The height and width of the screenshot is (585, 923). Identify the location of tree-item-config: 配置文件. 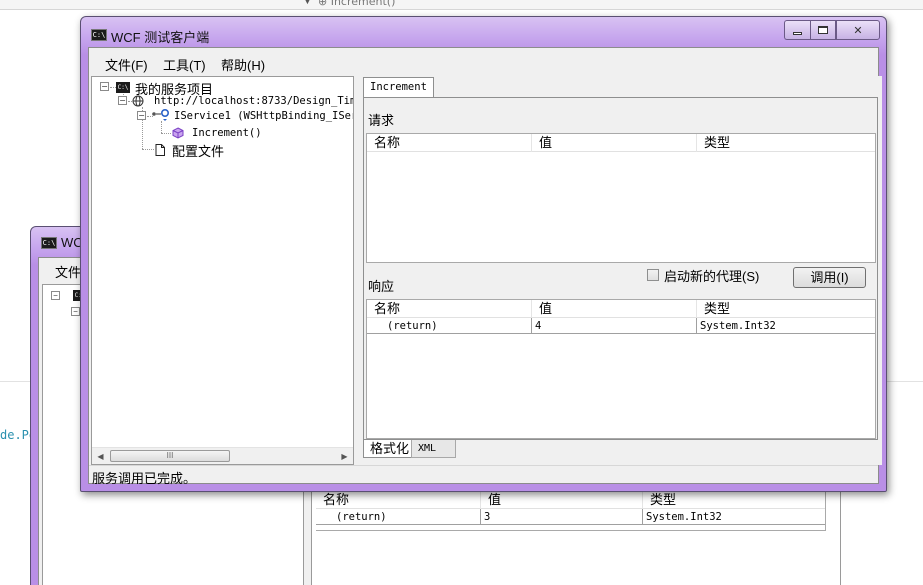
(198, 150).